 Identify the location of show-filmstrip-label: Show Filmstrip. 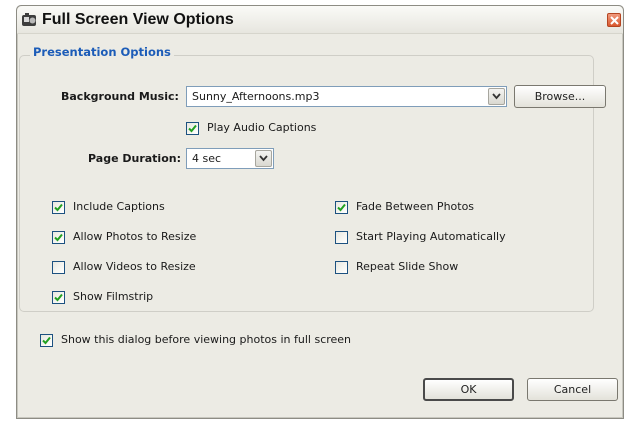
(113, 296).